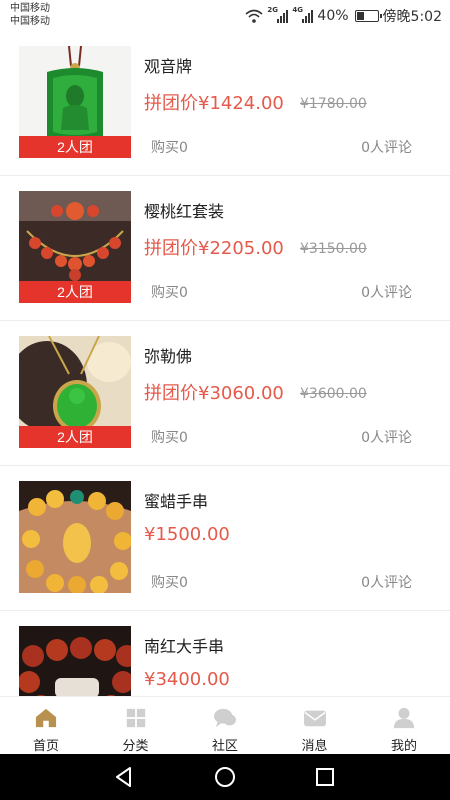  Describe the element at coordinates (75, 392) in the screenshot. I see `product-image-maitreya-buddha: 2人团` at that location.